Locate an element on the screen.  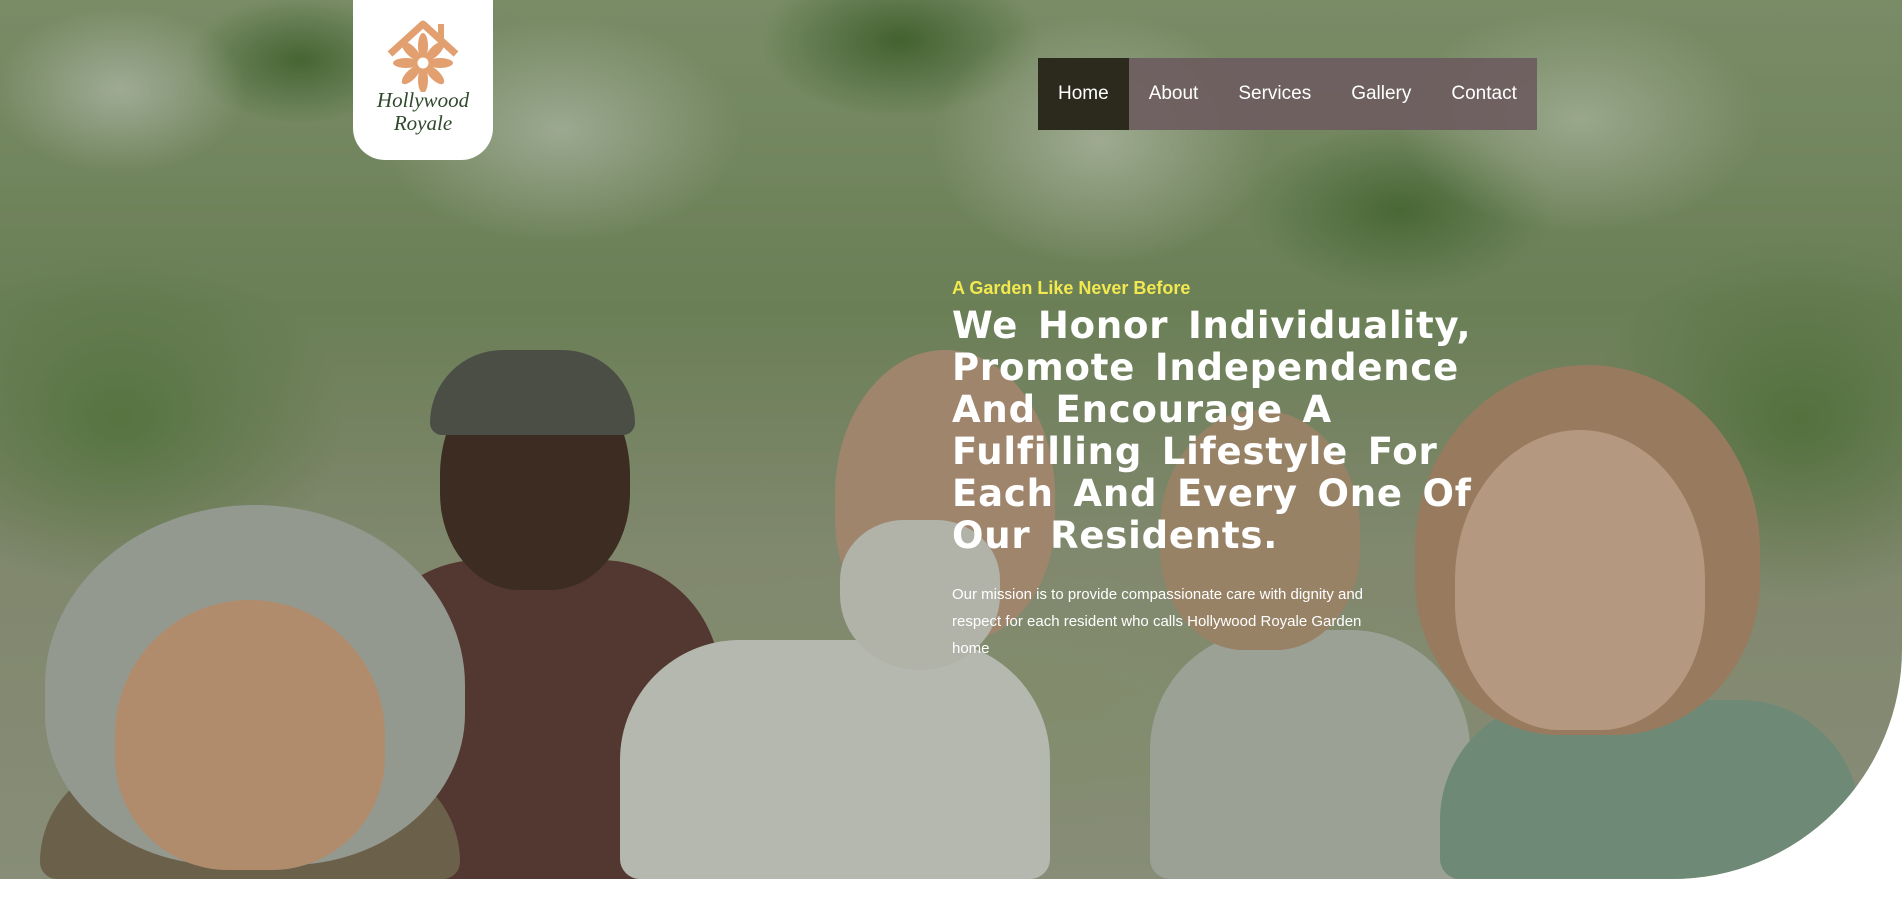
hero-eyebrow: A Garden Like Never Before is located at coordinates (1071, 288).